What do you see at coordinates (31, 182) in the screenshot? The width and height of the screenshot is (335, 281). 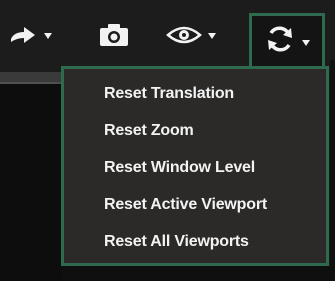 I see `viewport-area` at bounding box center [31, 182].